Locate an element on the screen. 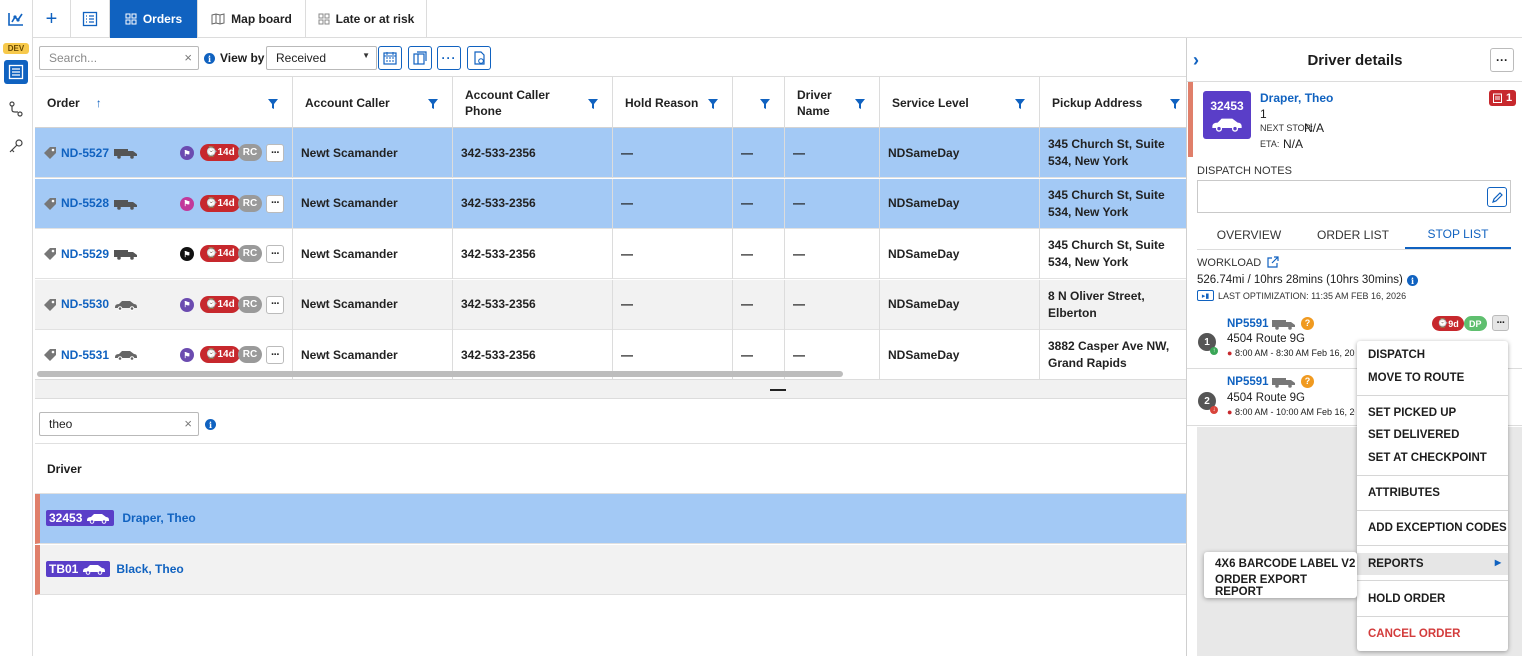  submenu-item-order-export: ORDER EXPORT REPORT is located at coordinates (1280, 586).